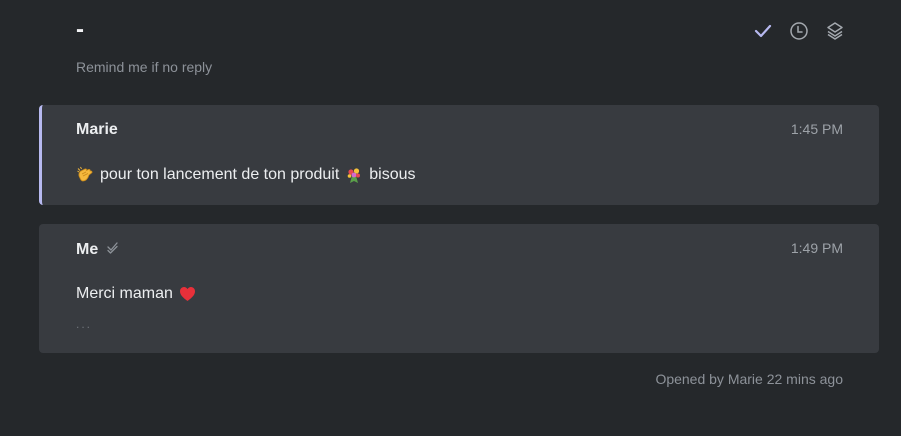  I want to click on message-sender: Me, so click(98, 249).